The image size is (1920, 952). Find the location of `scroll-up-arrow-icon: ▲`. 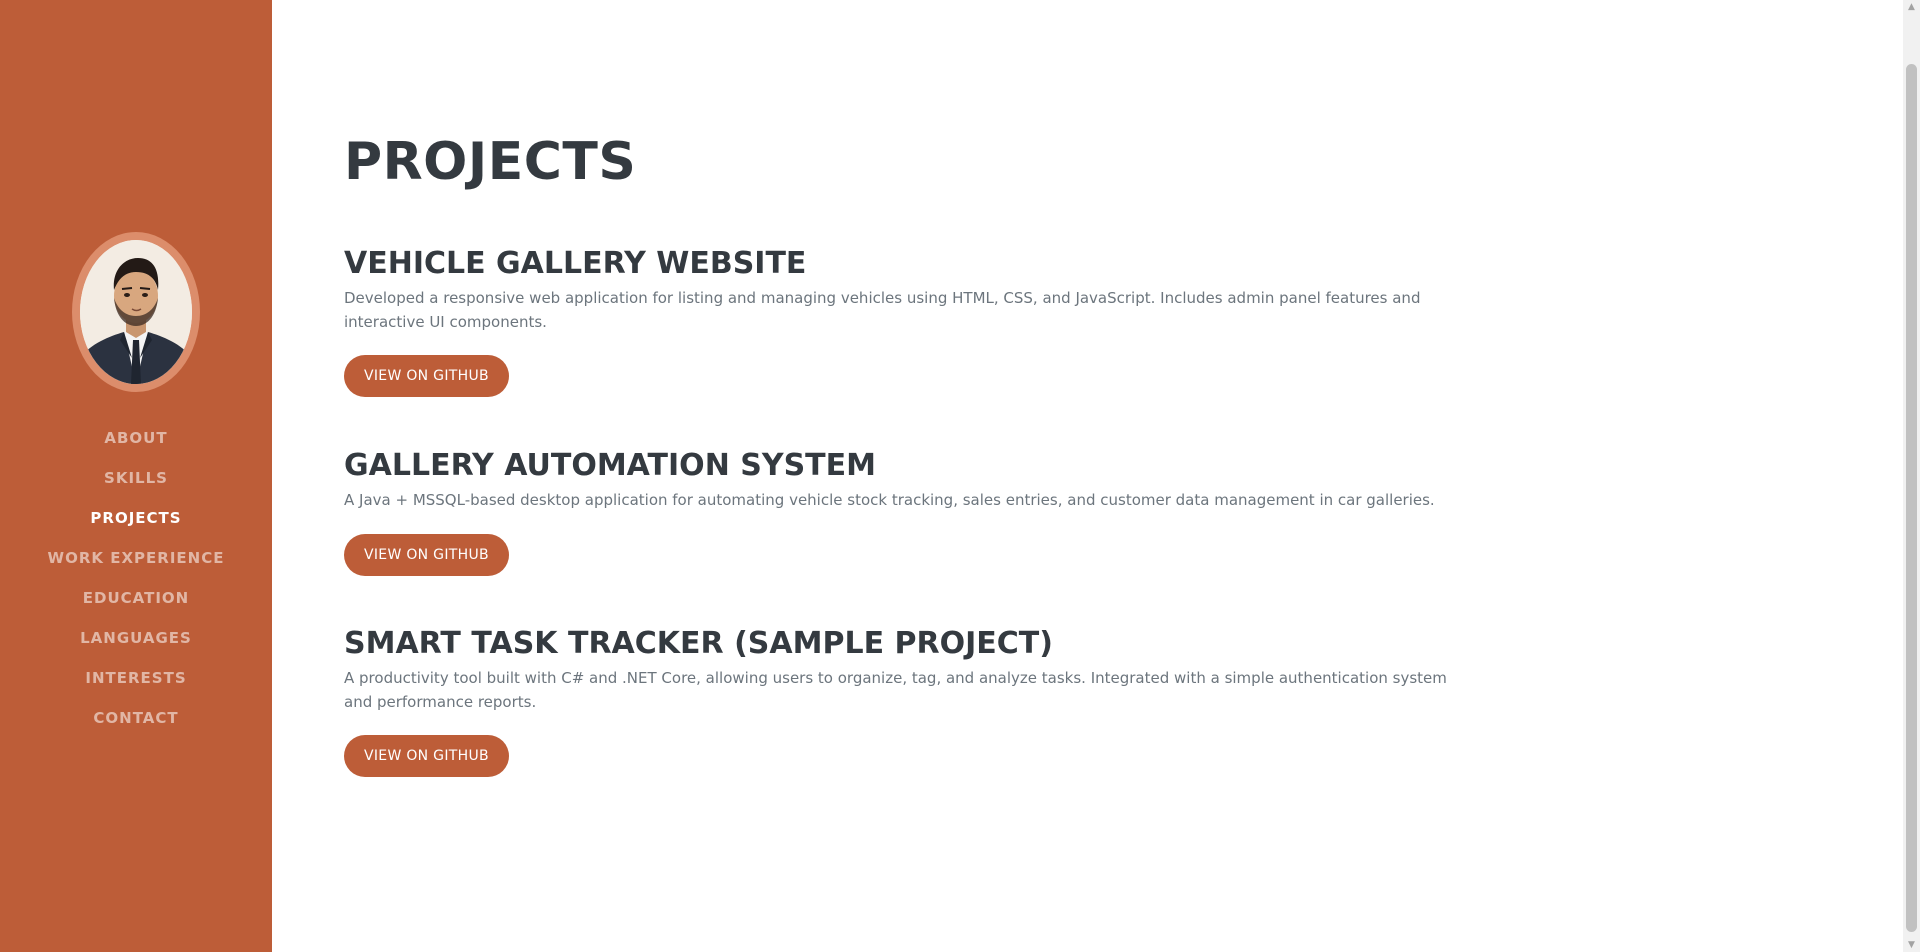

scroll-up-arrow-icon: ▲ is located at coordinates (1911, 7).